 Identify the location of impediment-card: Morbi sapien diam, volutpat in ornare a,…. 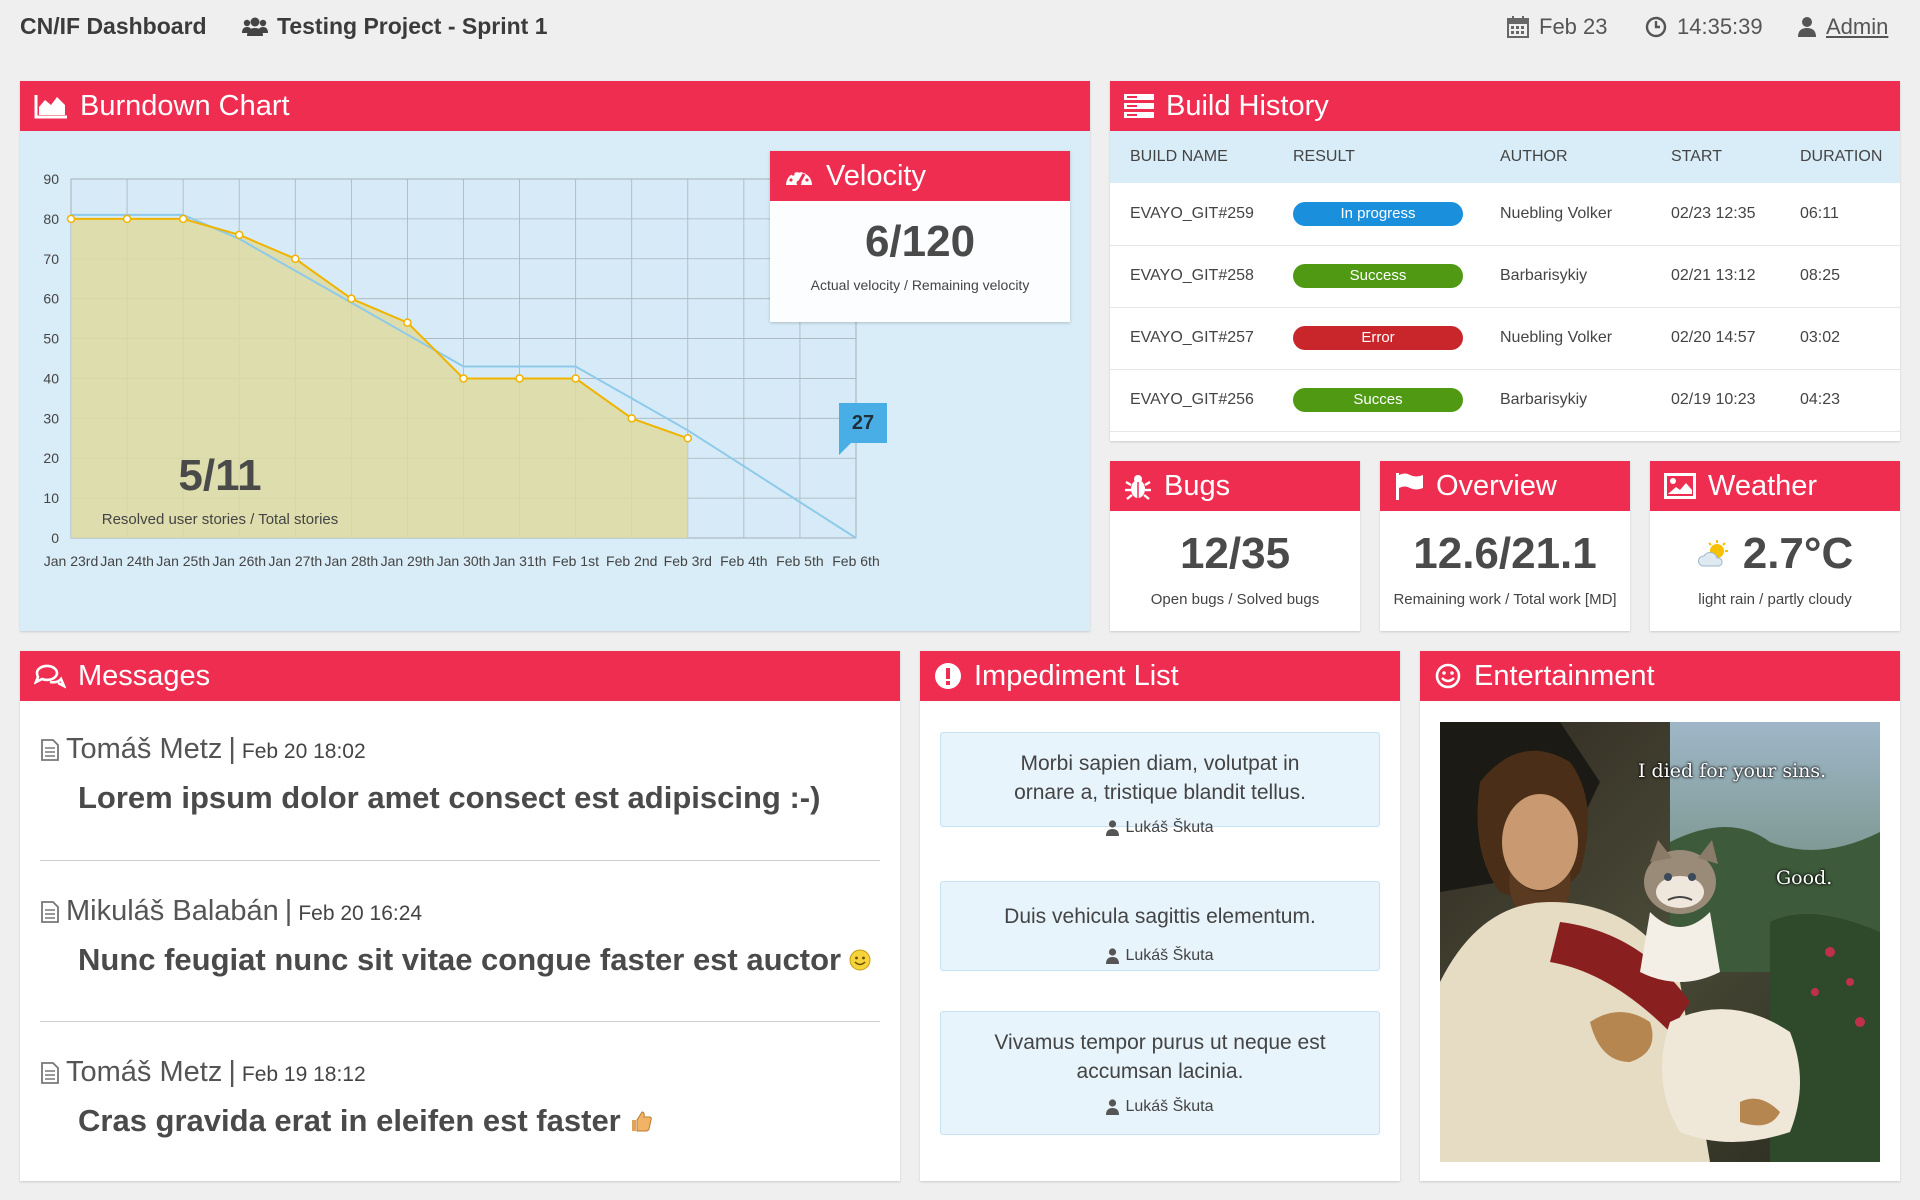
(1160, 784).